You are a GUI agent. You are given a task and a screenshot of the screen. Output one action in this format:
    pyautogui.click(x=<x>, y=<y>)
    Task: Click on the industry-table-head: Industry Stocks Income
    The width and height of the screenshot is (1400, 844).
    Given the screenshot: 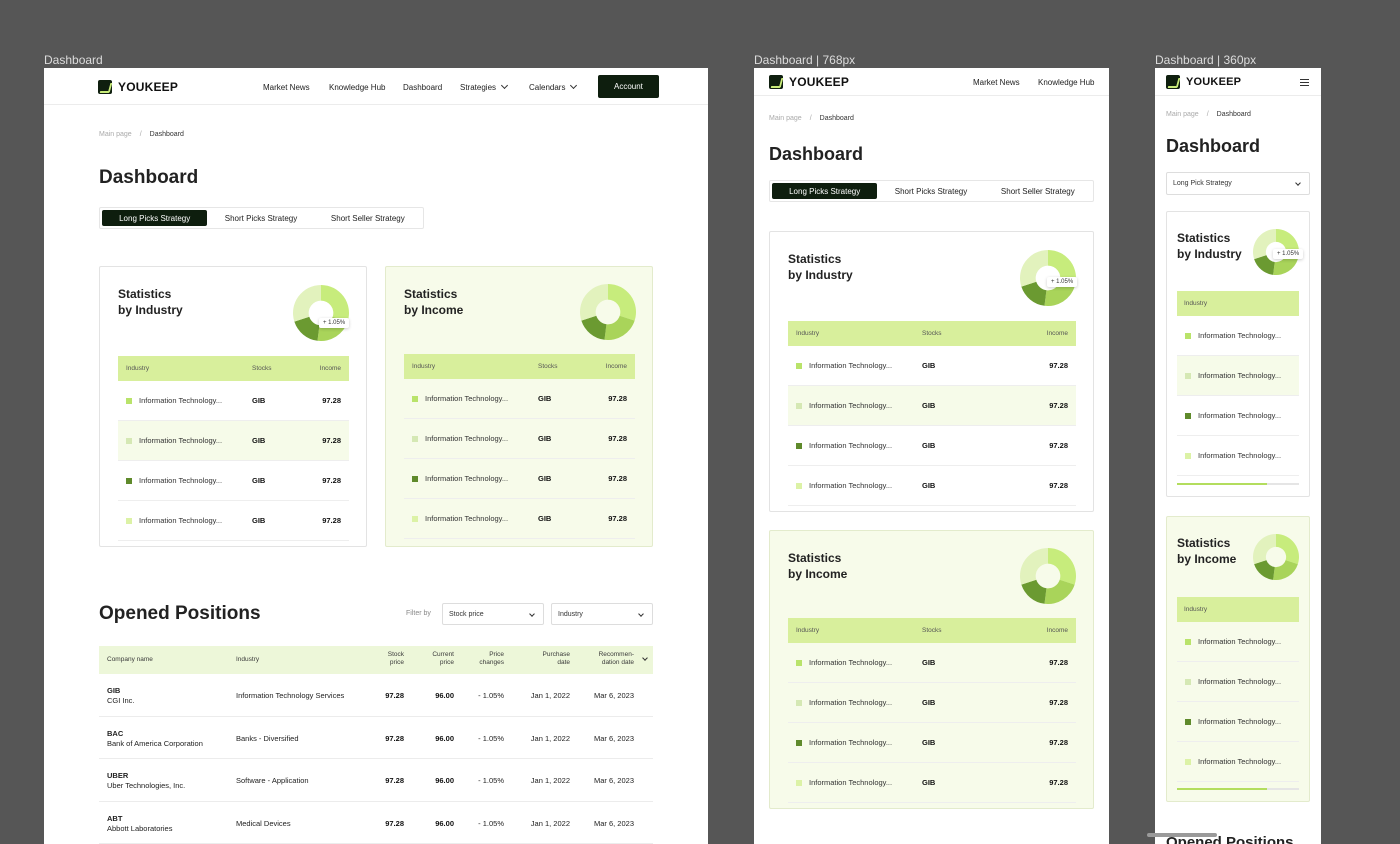 What is the action you would take?
    pyautogui.click(x=932, y=333)
    